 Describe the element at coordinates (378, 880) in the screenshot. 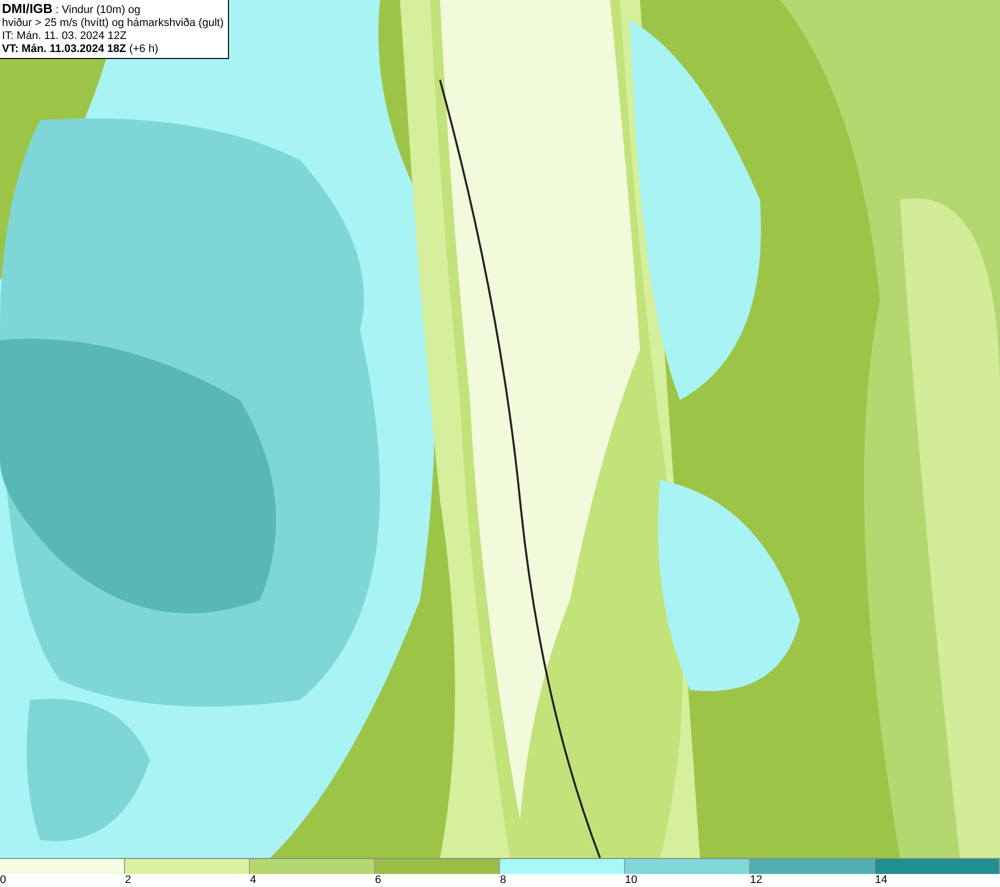

I see `legend-tick-label: 6` at that location.